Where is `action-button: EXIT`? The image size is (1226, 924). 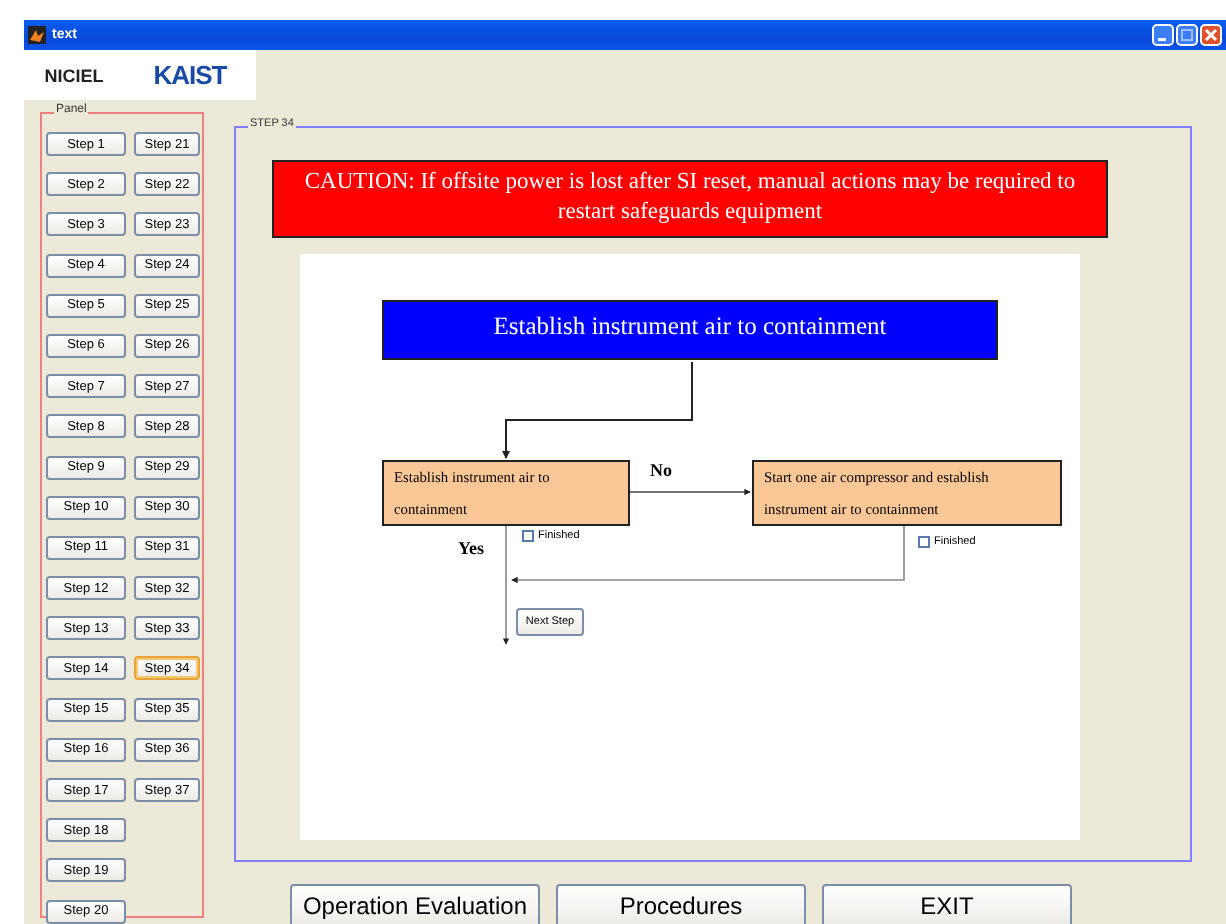
action-button: EXIT is located at coordinates (947, 904).